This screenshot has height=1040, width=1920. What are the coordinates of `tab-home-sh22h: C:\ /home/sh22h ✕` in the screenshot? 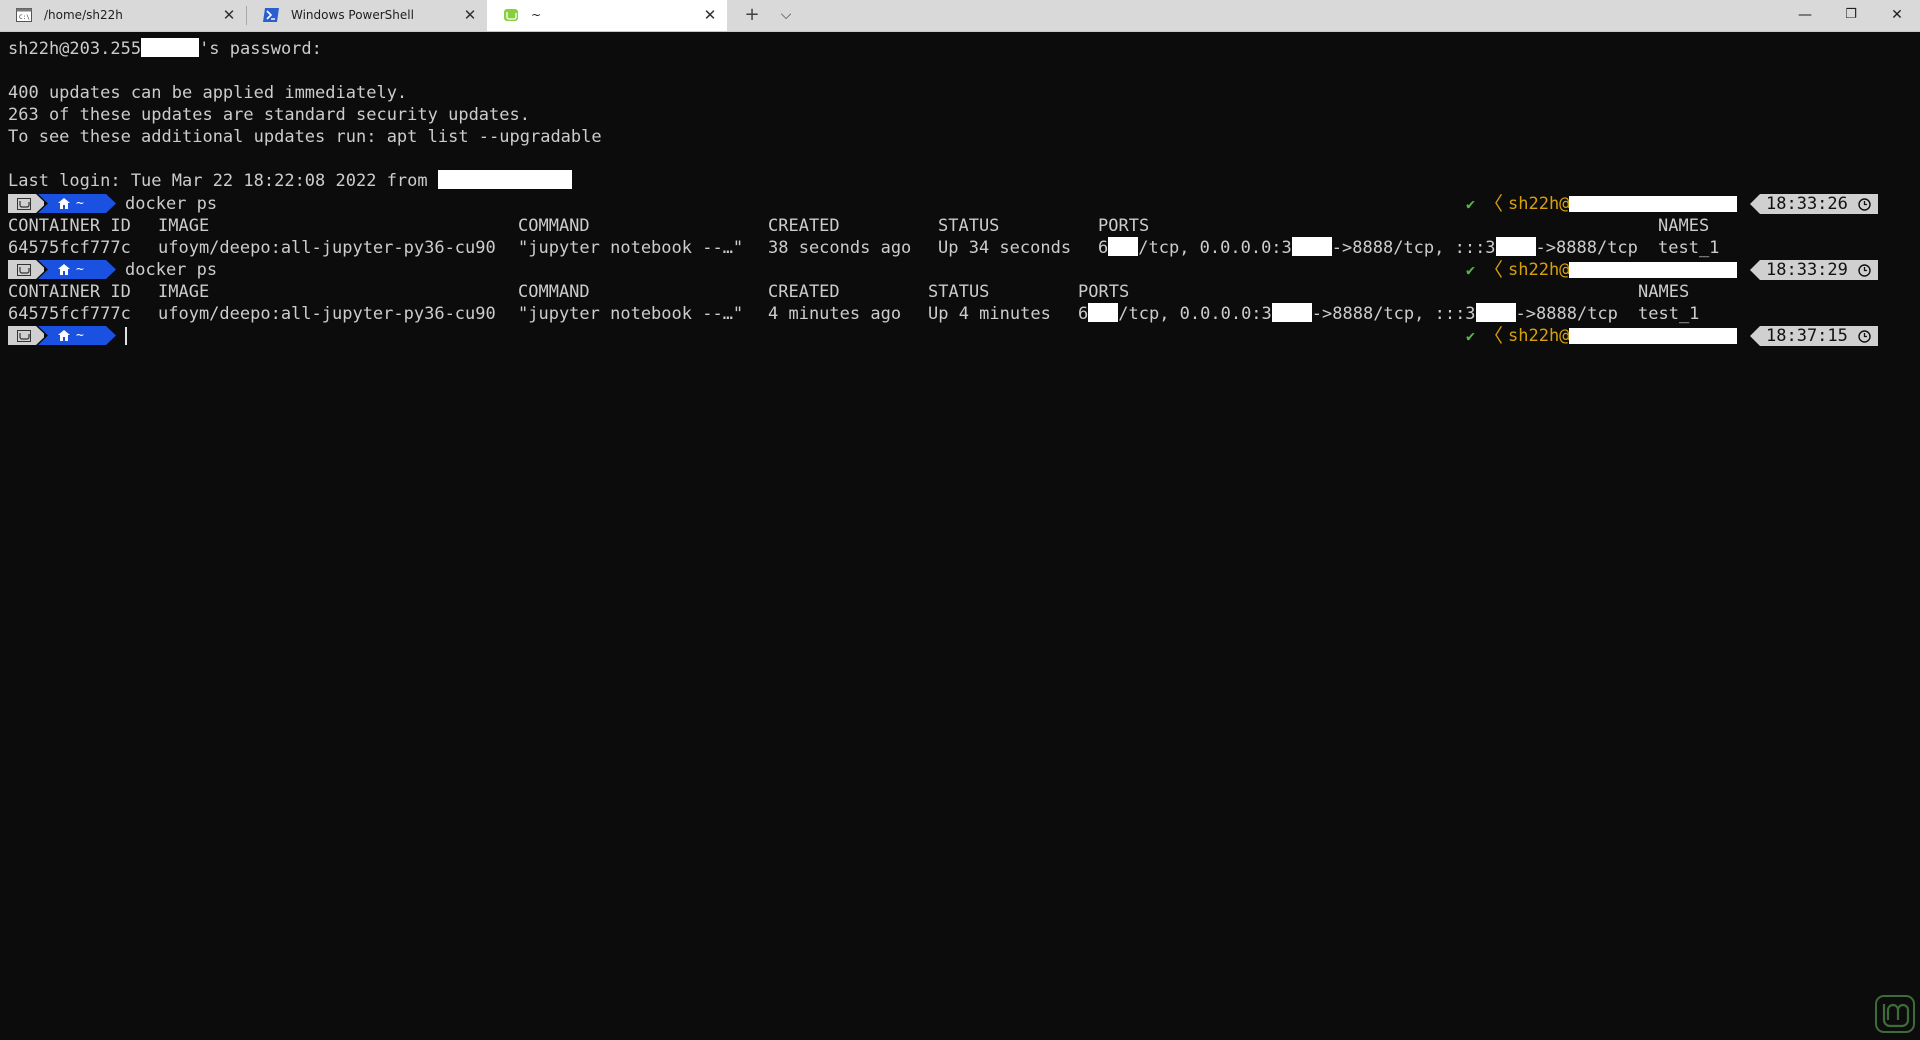 It's located at (123, 15).